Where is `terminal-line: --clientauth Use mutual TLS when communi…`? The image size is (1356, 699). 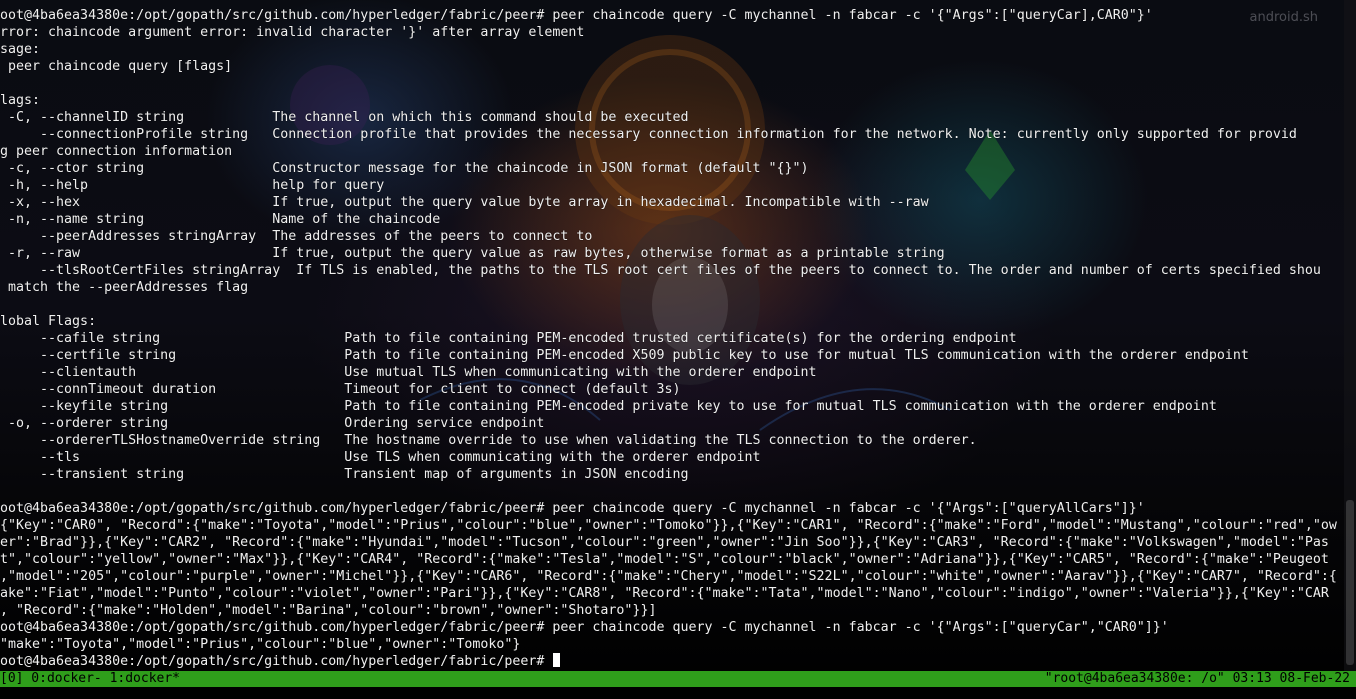 terminal-line: --clientauth Use mutual TLS when communi… is located at coordinates (408, 372).